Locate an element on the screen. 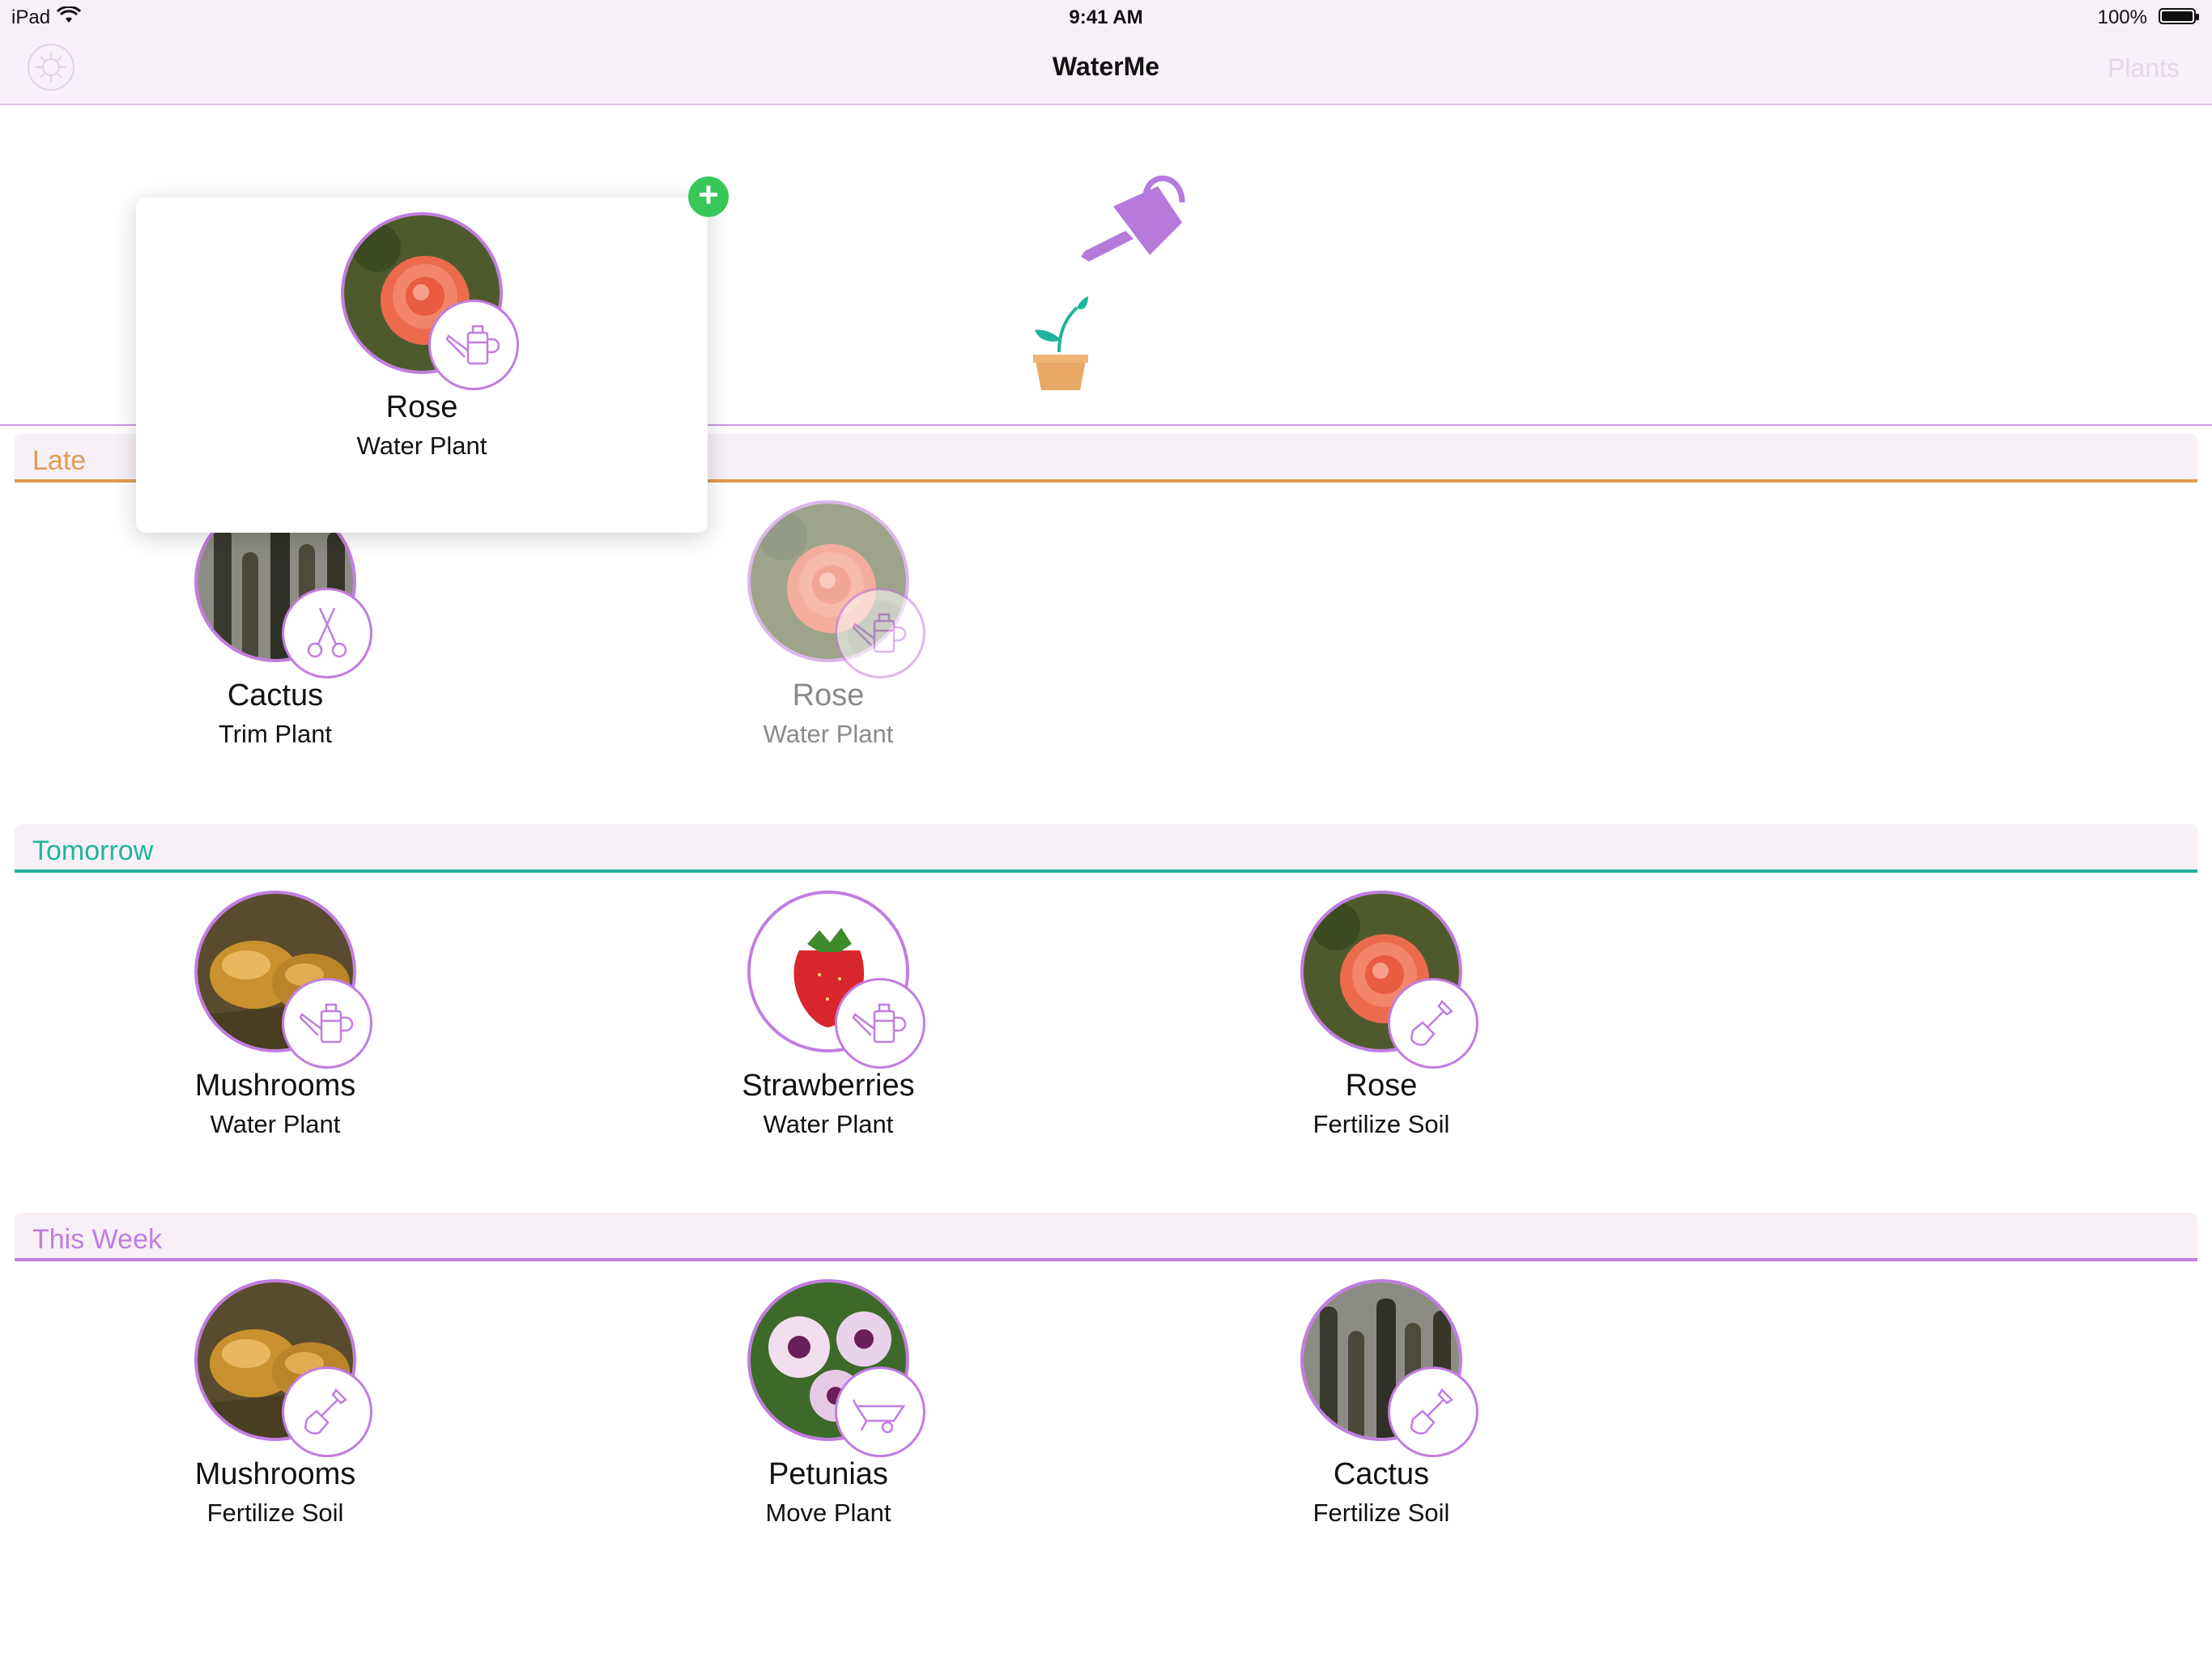 The height and width of the screenshot is (1658, 2212). task-name: Move Plant is located at coordinates (828, 1513).